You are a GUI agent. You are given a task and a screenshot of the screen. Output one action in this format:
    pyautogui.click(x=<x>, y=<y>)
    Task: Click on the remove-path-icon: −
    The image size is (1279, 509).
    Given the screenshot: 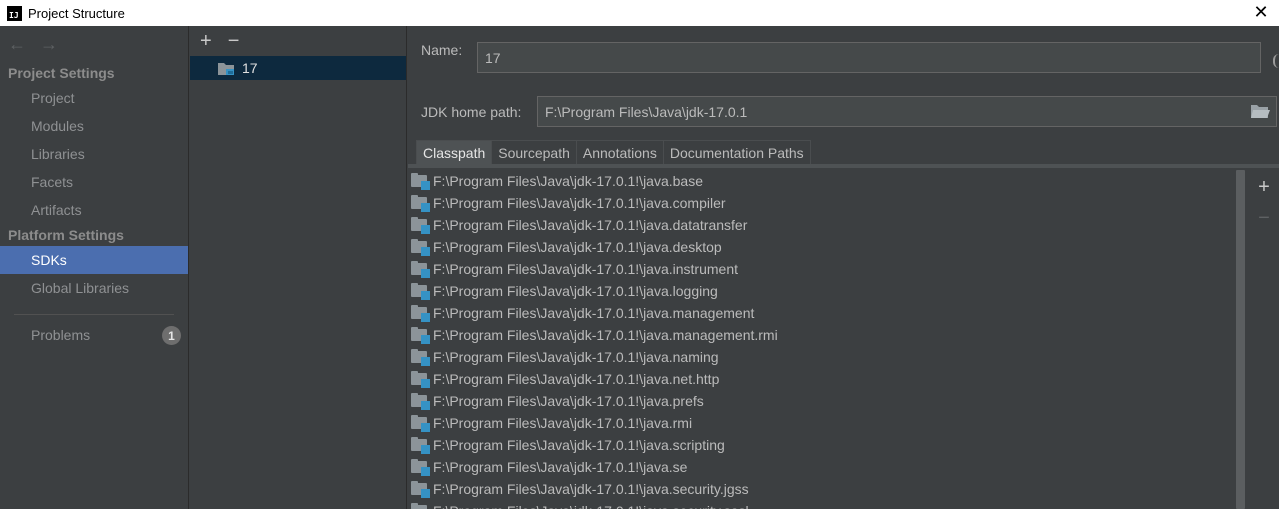 What is the action you would take?
    pyautogui.click(x=1264, y=218)
    